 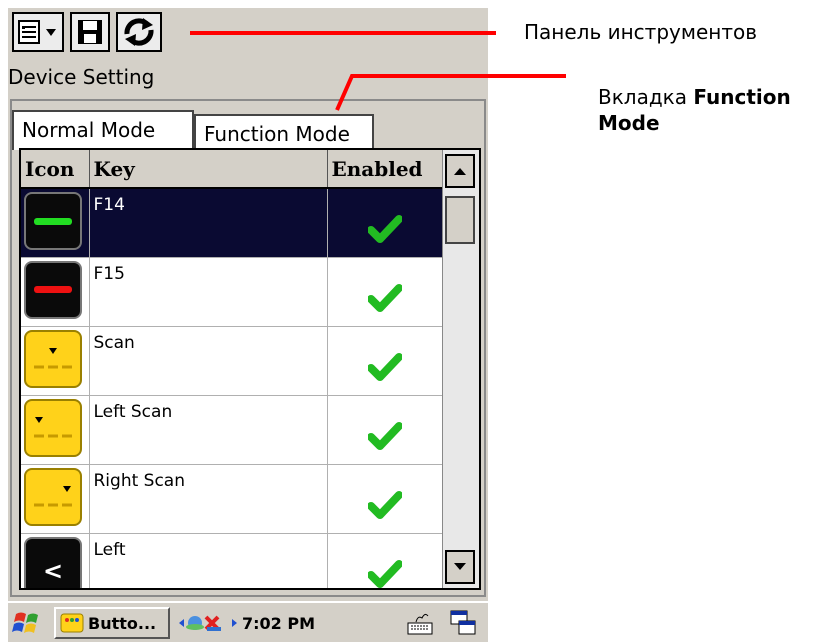 What do you see at coordinates (694, 110) in the screenshot?
I see `tab-callout-label: Вкладка Function Mode` at bounding box center [694, 110].